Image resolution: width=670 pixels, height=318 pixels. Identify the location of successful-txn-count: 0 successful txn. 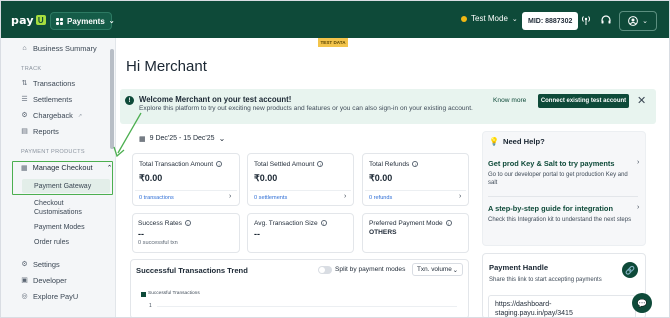
(158, 243).